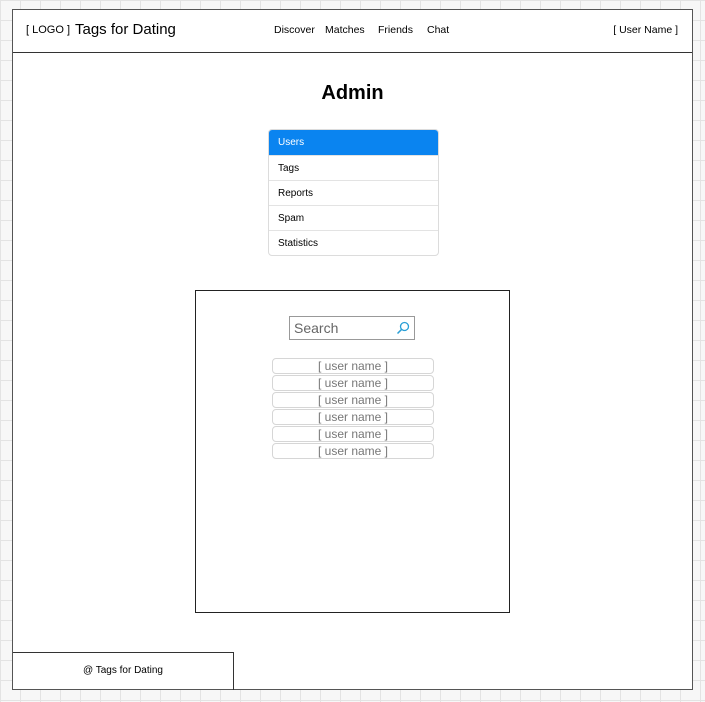 This screenshot has height=702, width=705. I want to click on menu-item-users: Users, so click(353, 142).